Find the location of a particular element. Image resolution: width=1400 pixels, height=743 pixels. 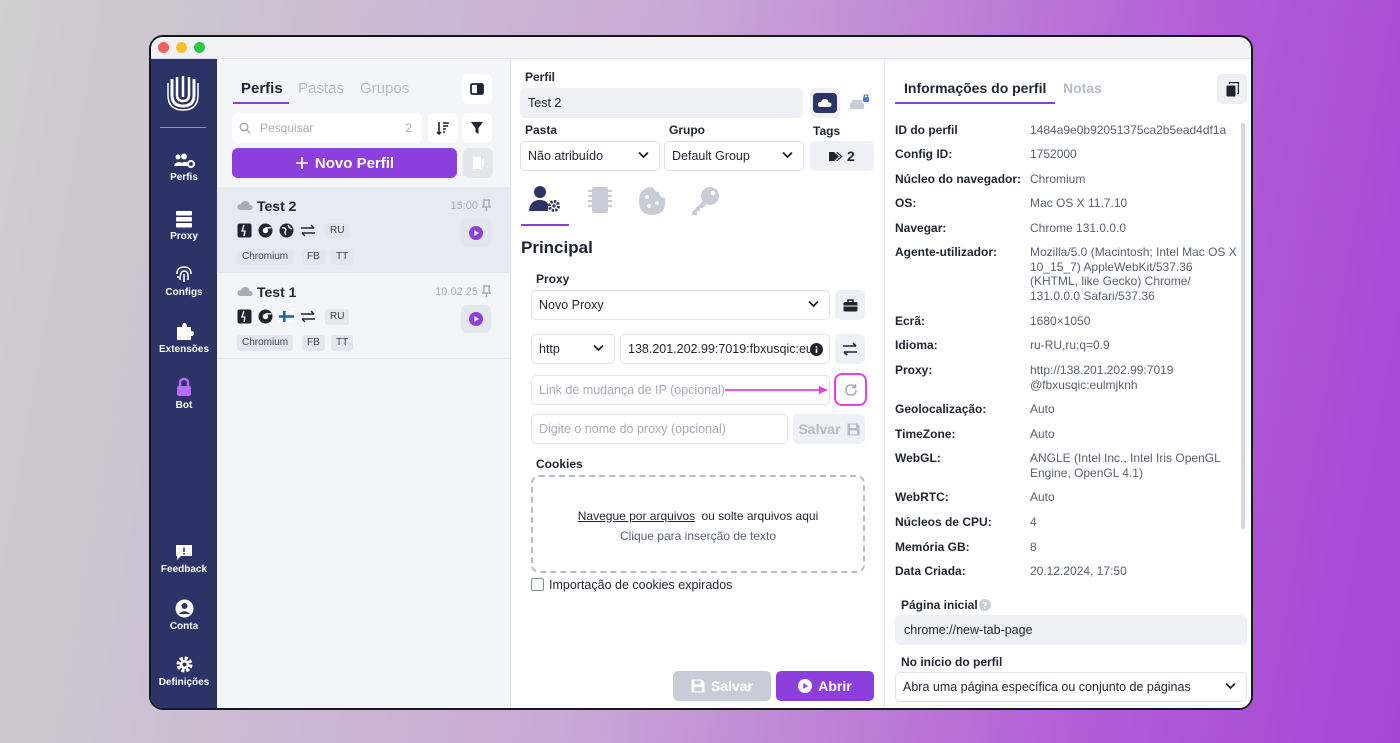

info-tab-underline is located at coordinates (975, 103).